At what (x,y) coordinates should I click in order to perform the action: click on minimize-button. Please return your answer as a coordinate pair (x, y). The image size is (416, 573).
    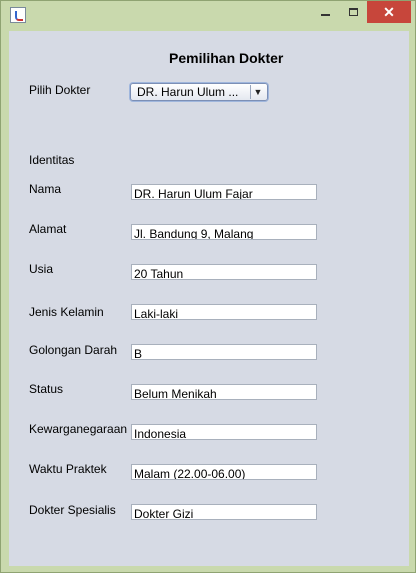
    Looking at the image, I should click on (325, 12).